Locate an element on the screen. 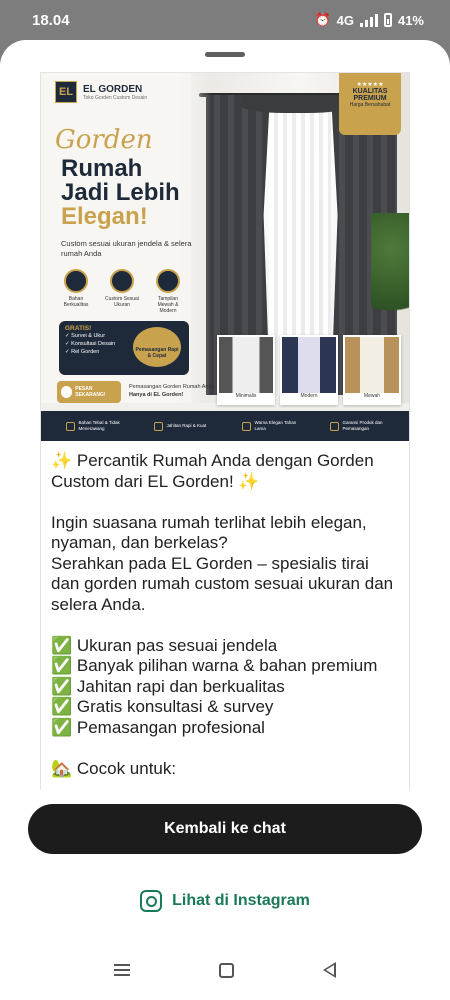  order-now-badge: PESAN SEKARANG! is located at coordinates (89, 392).